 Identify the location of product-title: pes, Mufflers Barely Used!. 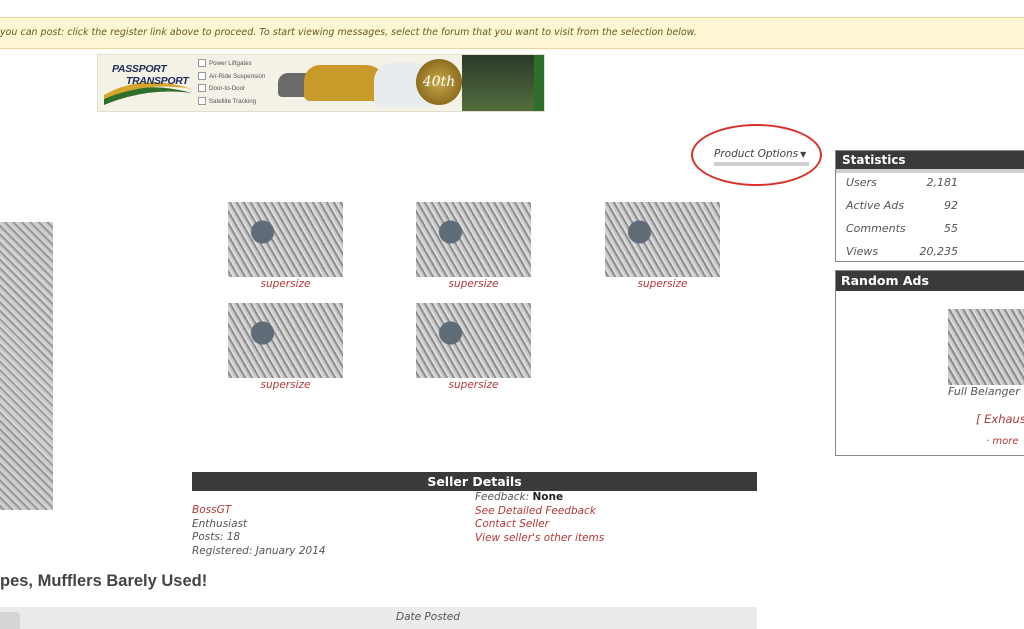
(104, 581).